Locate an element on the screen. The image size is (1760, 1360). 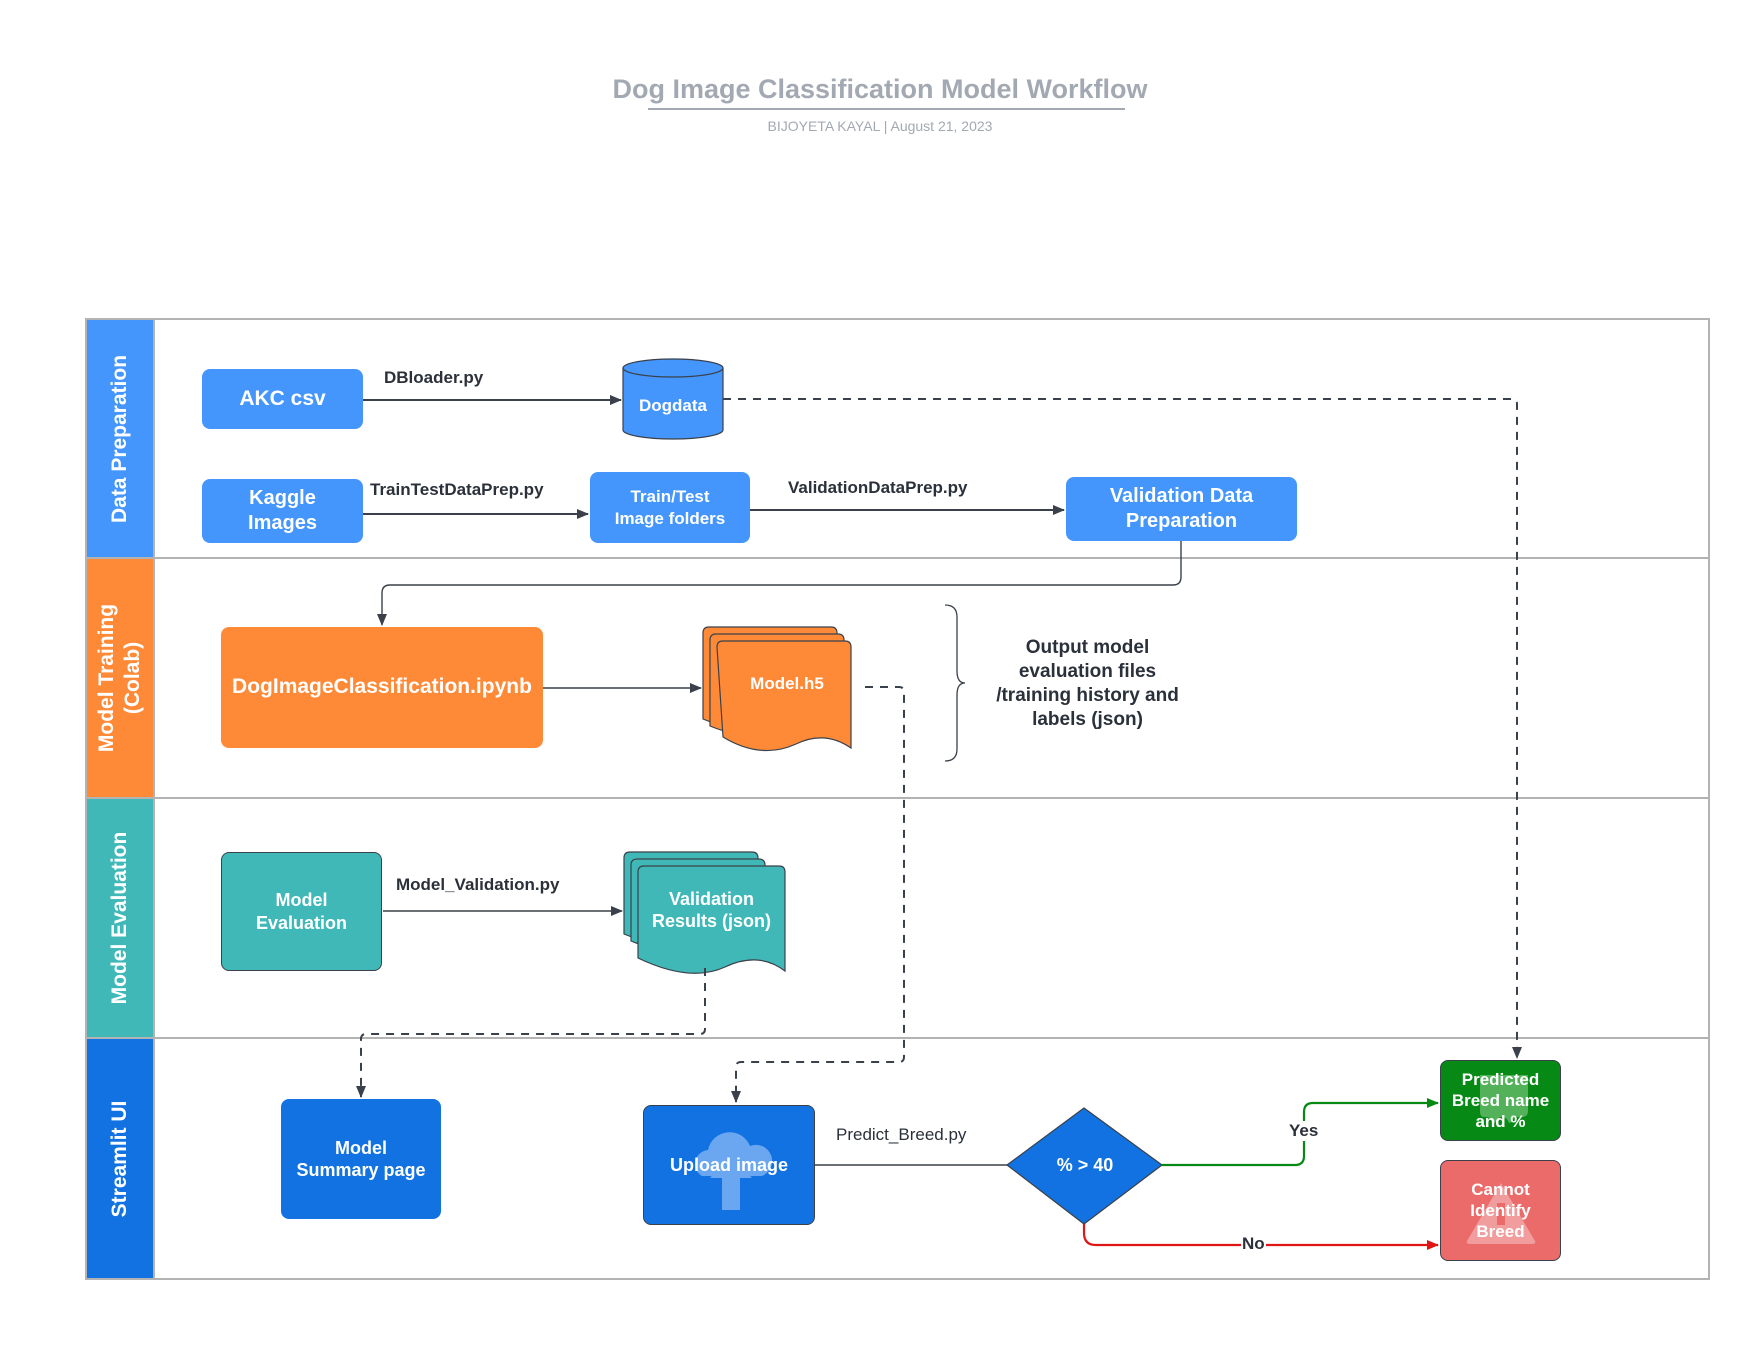
node-dogimageclassification-notebook: DogImageClassification.ipynb is located at coordinates (382, 687).